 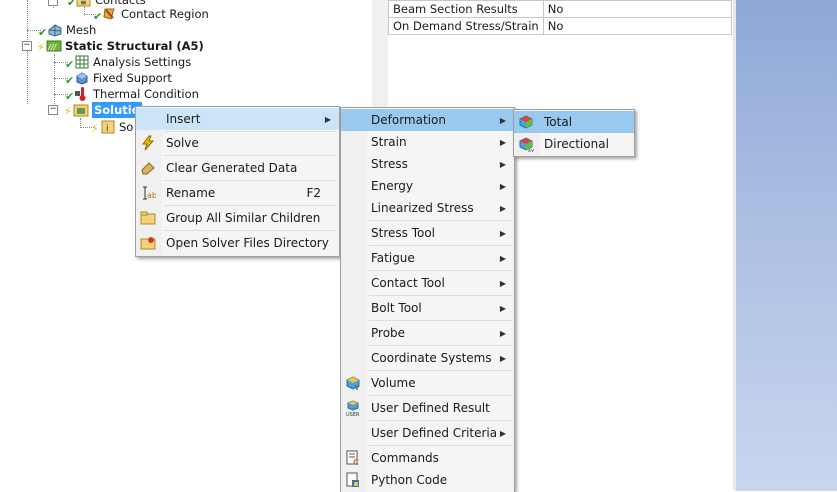 I want to click on tree-item-contact-region: ✔ Contact Region, so click(x=151, y=14).